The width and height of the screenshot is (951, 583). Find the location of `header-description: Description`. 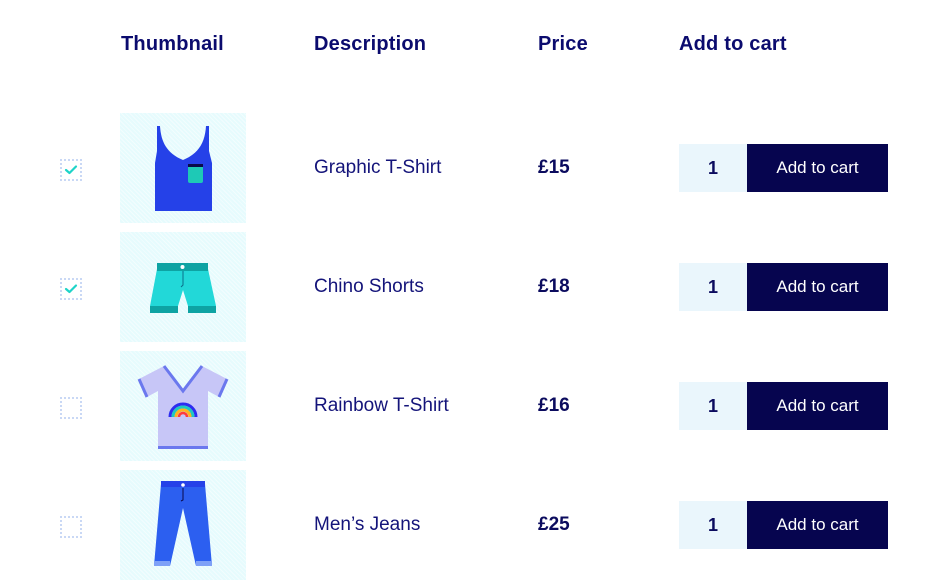

header-description: Description is located at coordinates (370, 44).